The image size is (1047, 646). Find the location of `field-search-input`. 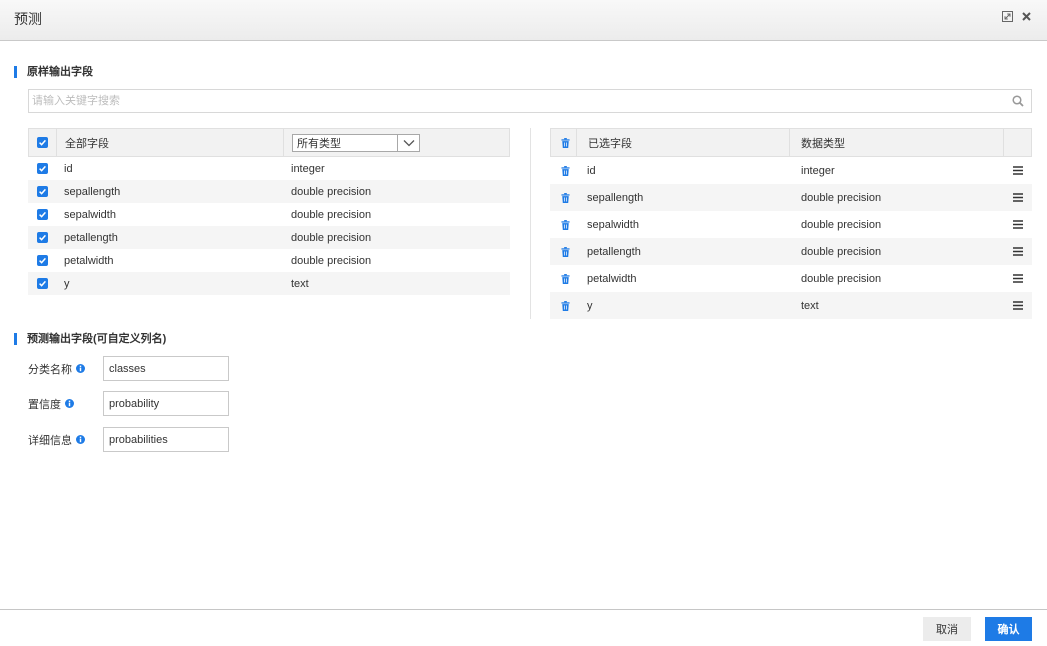

field-search-input is located at coordinates (530, 101).